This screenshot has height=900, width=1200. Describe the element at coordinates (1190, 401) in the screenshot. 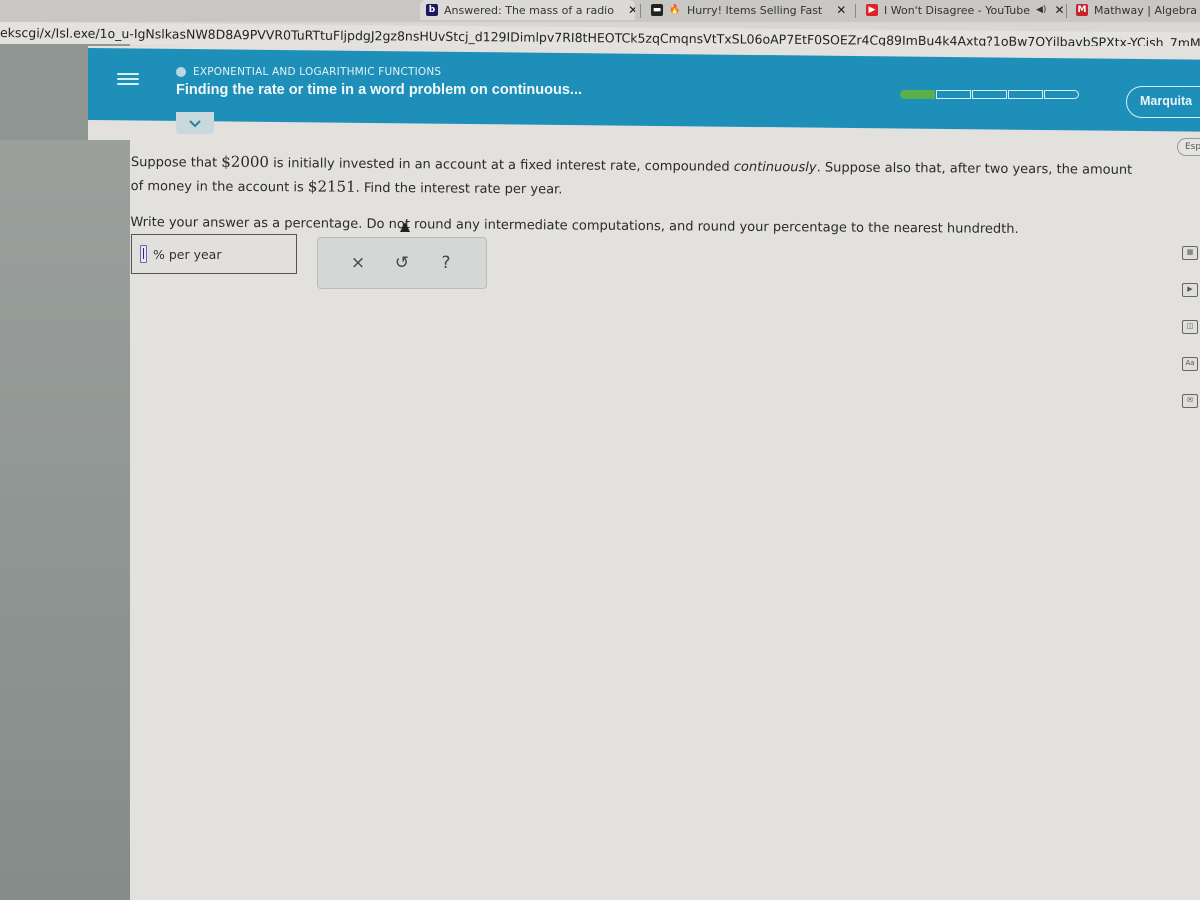

I see `message-icon: ✉` at that location.